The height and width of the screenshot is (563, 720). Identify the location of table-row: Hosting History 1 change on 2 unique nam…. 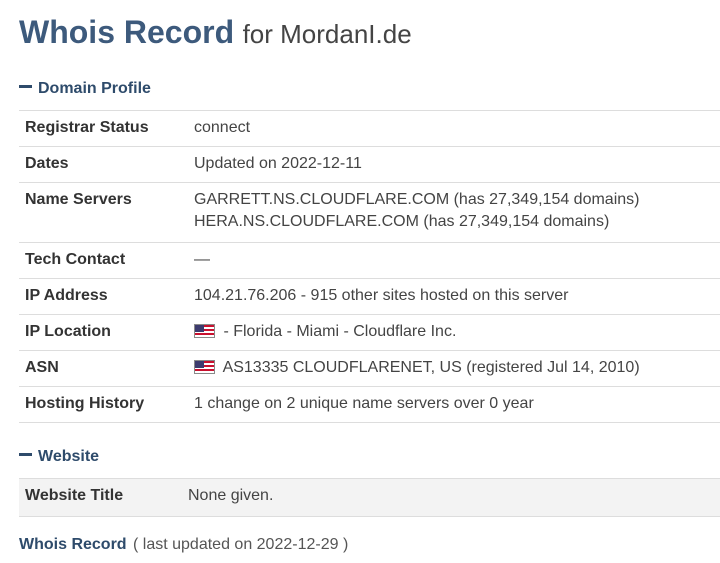
(369, 404).